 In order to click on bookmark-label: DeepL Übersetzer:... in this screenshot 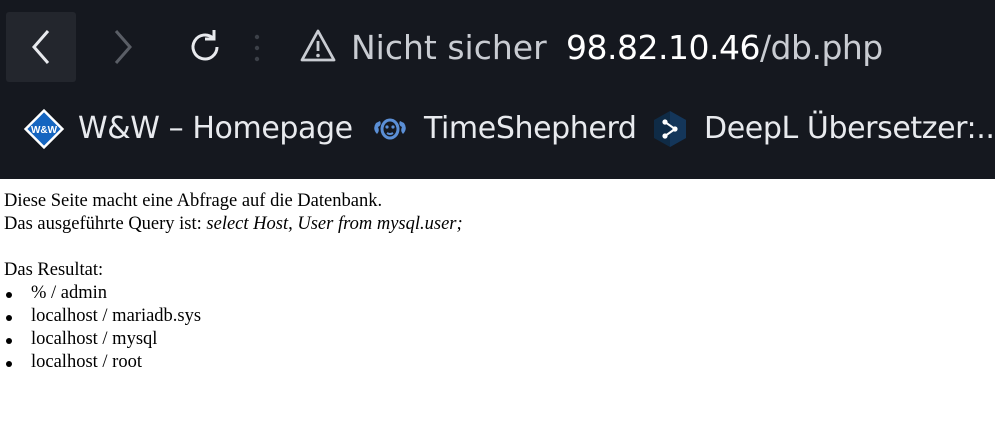, I will do `click(849, 128)`.